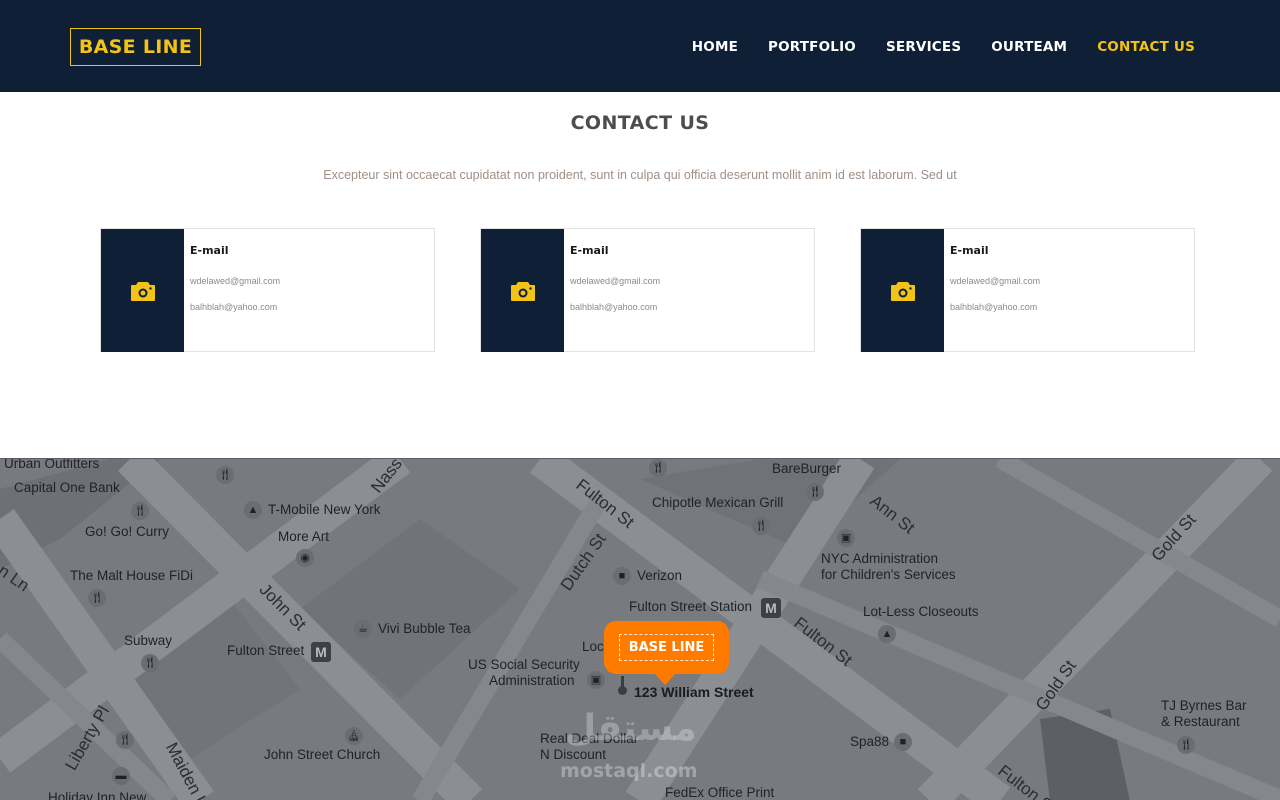 Image resolution: width=1280 pixels, height=800 pixels. Describe the element at coordinates (1204, 705) in the screenshot. I see `map-place: TJ Byrnes Bar` at that location.